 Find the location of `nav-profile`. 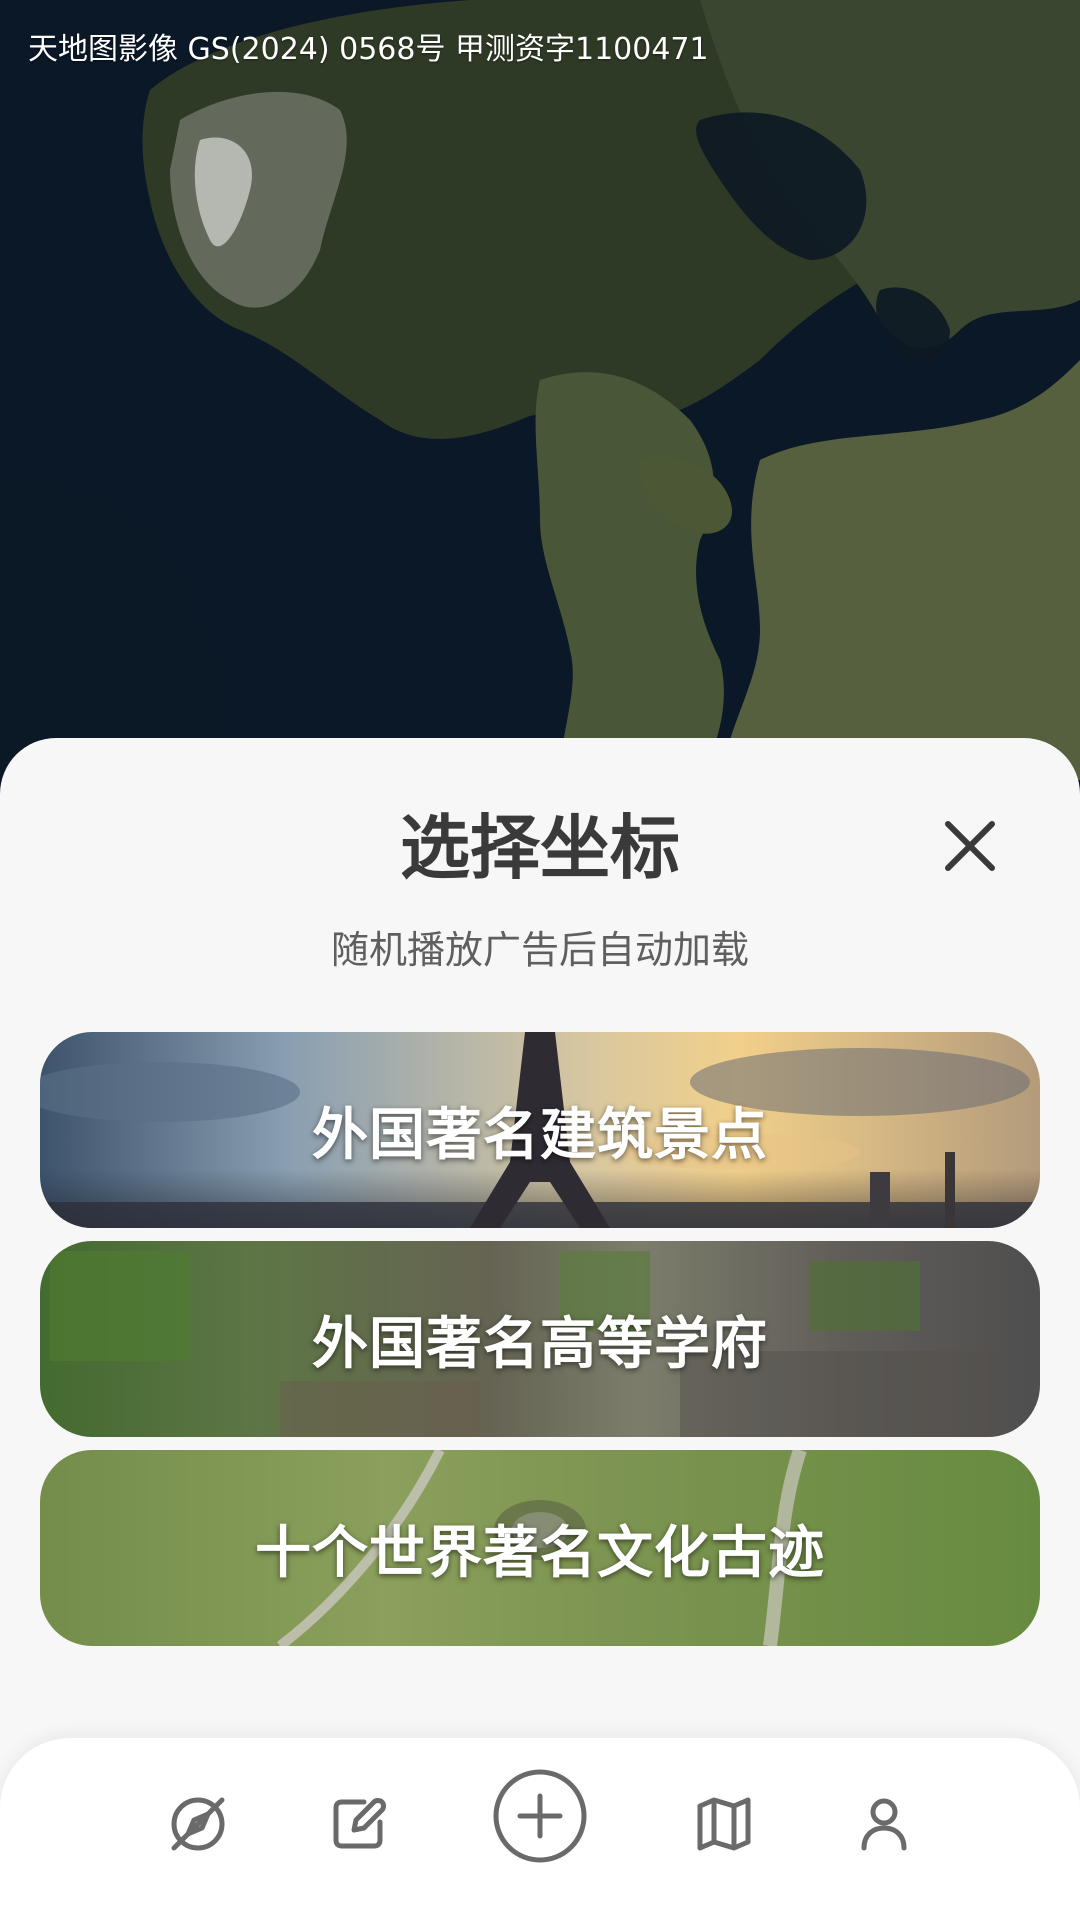

nav-profile is located at coordinates (884, 1824).